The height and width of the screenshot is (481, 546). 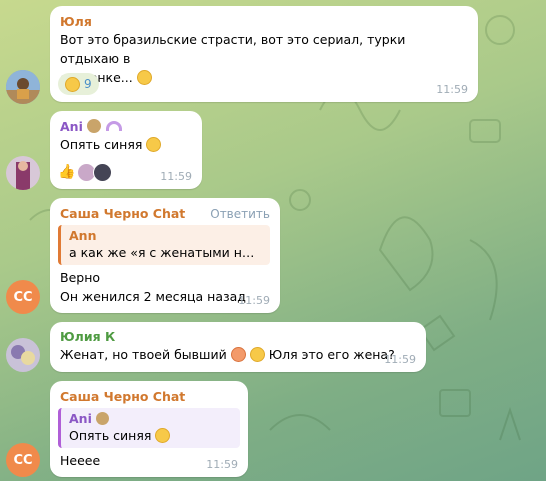 I want to click on sender-name: Юлия К, so click(x=238, y=337).